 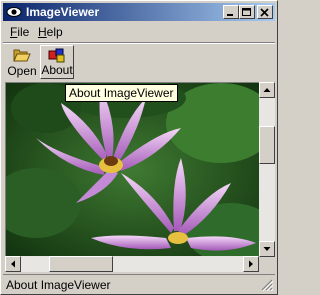 I want to click on tooltip: About ImageViewer, so click(x=121, y=93).